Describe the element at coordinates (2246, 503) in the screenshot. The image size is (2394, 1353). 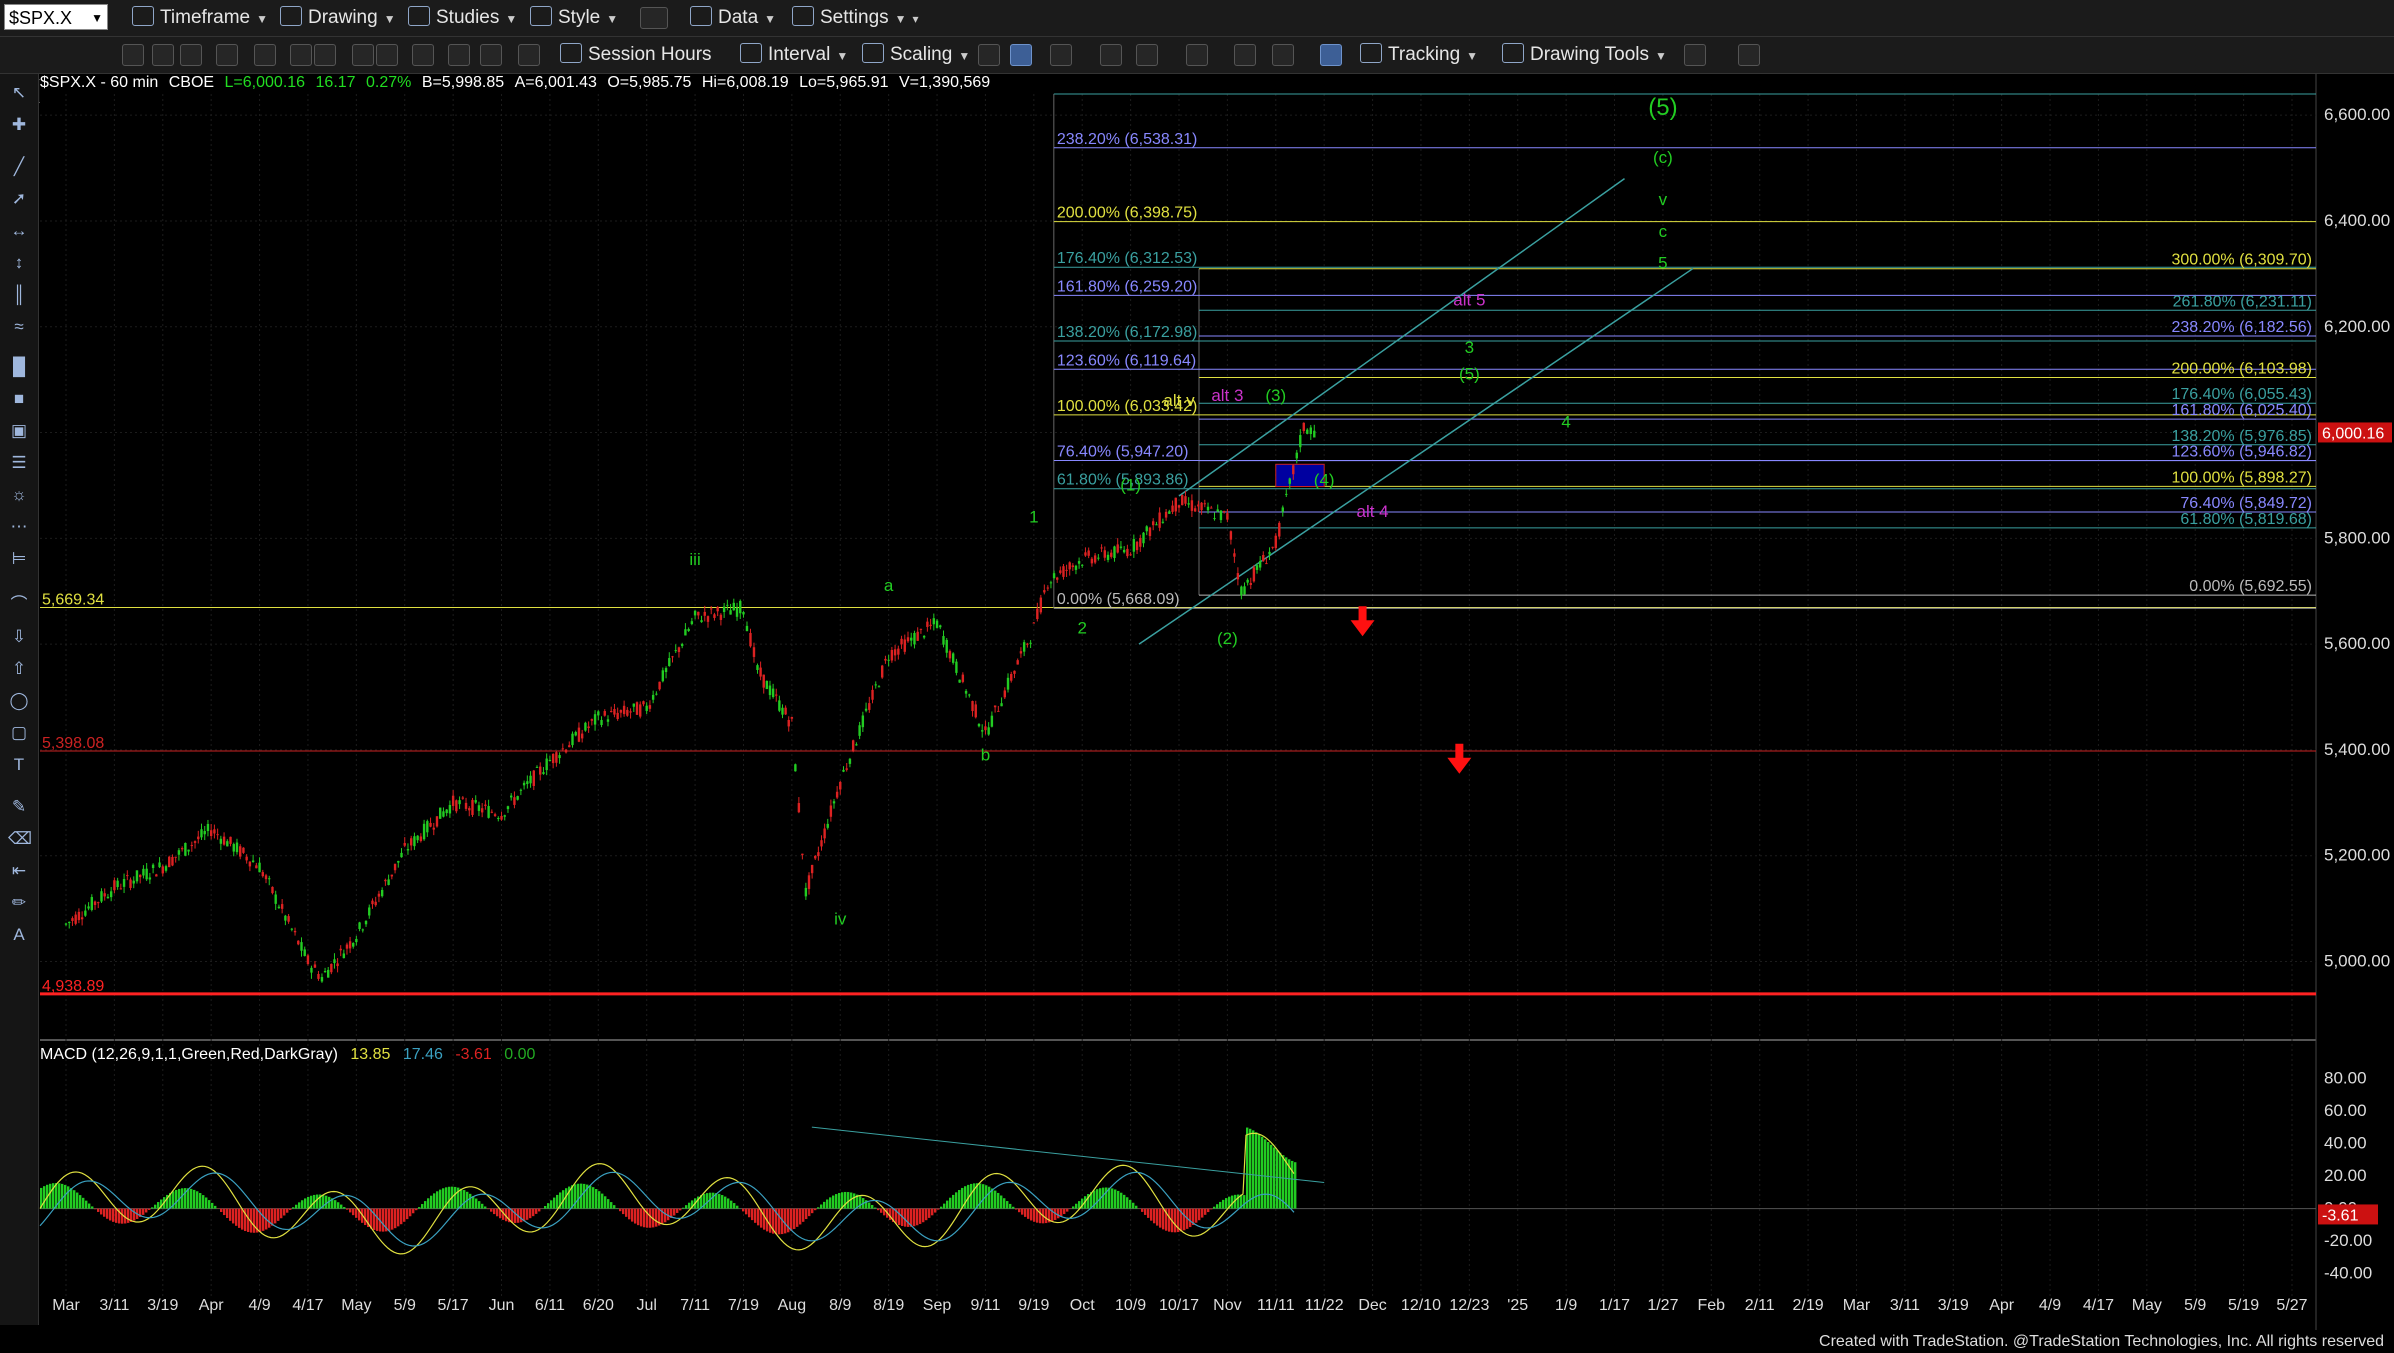
I see `fib-label-right: 76.40% (5,849.72)` at that location.